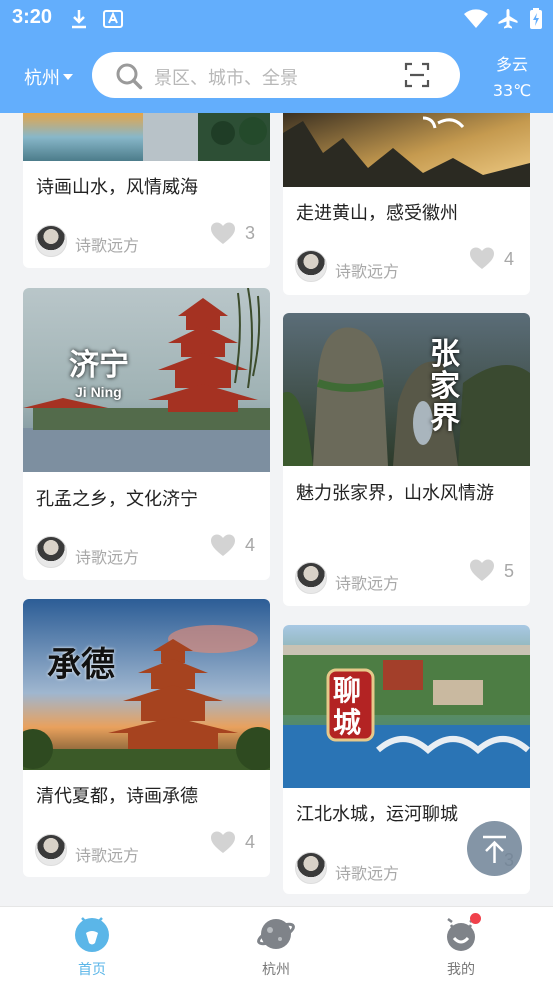 This screenshot has height=983, width=553. What do you see at coordinates (512, 90) in the screenshot?
I see `weather-temp: 33℃` at bounding box center [512, 90].